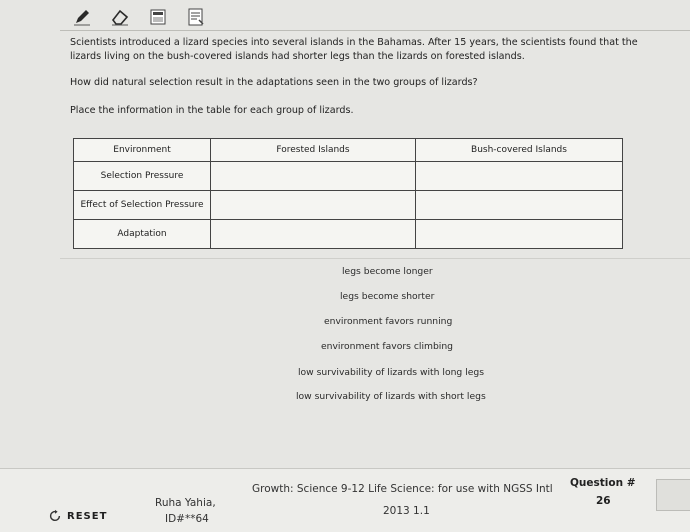 The image size is (690, 532). I want to click on question-label: Question #, so click(603, 483).